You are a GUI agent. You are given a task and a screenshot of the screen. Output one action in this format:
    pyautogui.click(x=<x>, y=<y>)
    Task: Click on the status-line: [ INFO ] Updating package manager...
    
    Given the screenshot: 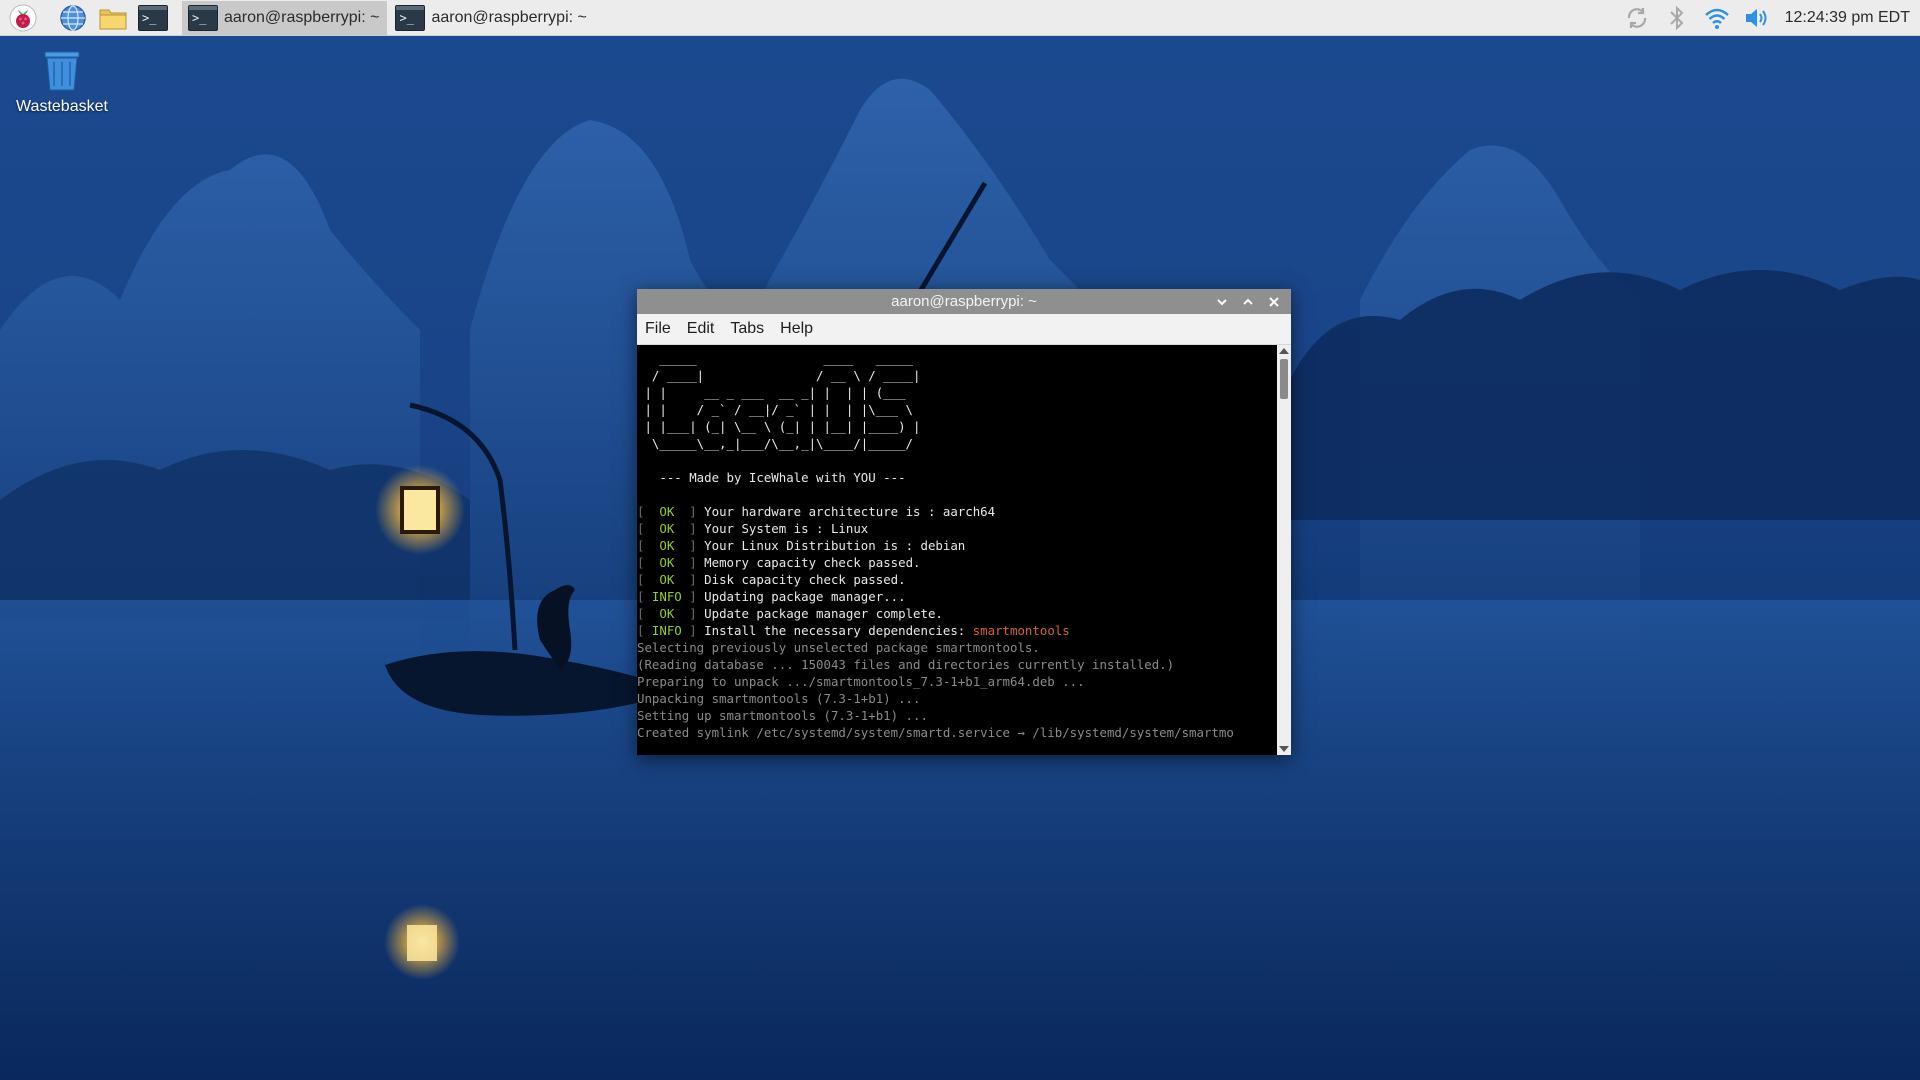 What is the action you would take?
    pyautogui.click(x=771, y=596)
    